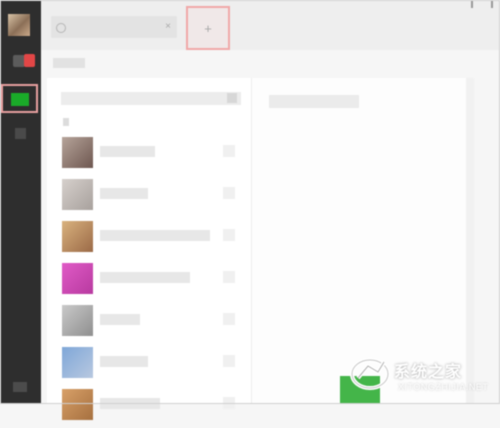 This screenshot has width=500, height=428. Describe the element at coordinates (20, 202) in the screenshot. I see `left-nav-rail` at that location.